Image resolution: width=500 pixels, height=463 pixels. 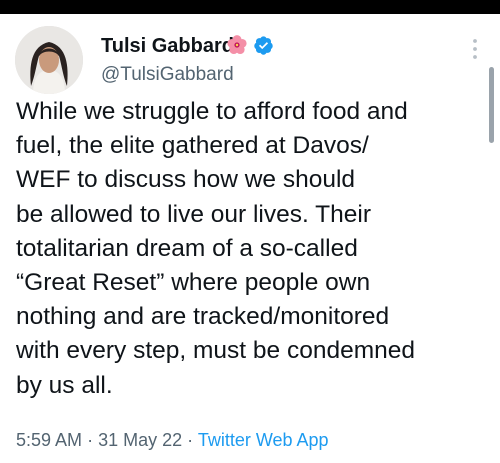 What do you see at coordinates (491, 105) in the screenshot?
I see `scrollbar` at bounding box center [491, 105].